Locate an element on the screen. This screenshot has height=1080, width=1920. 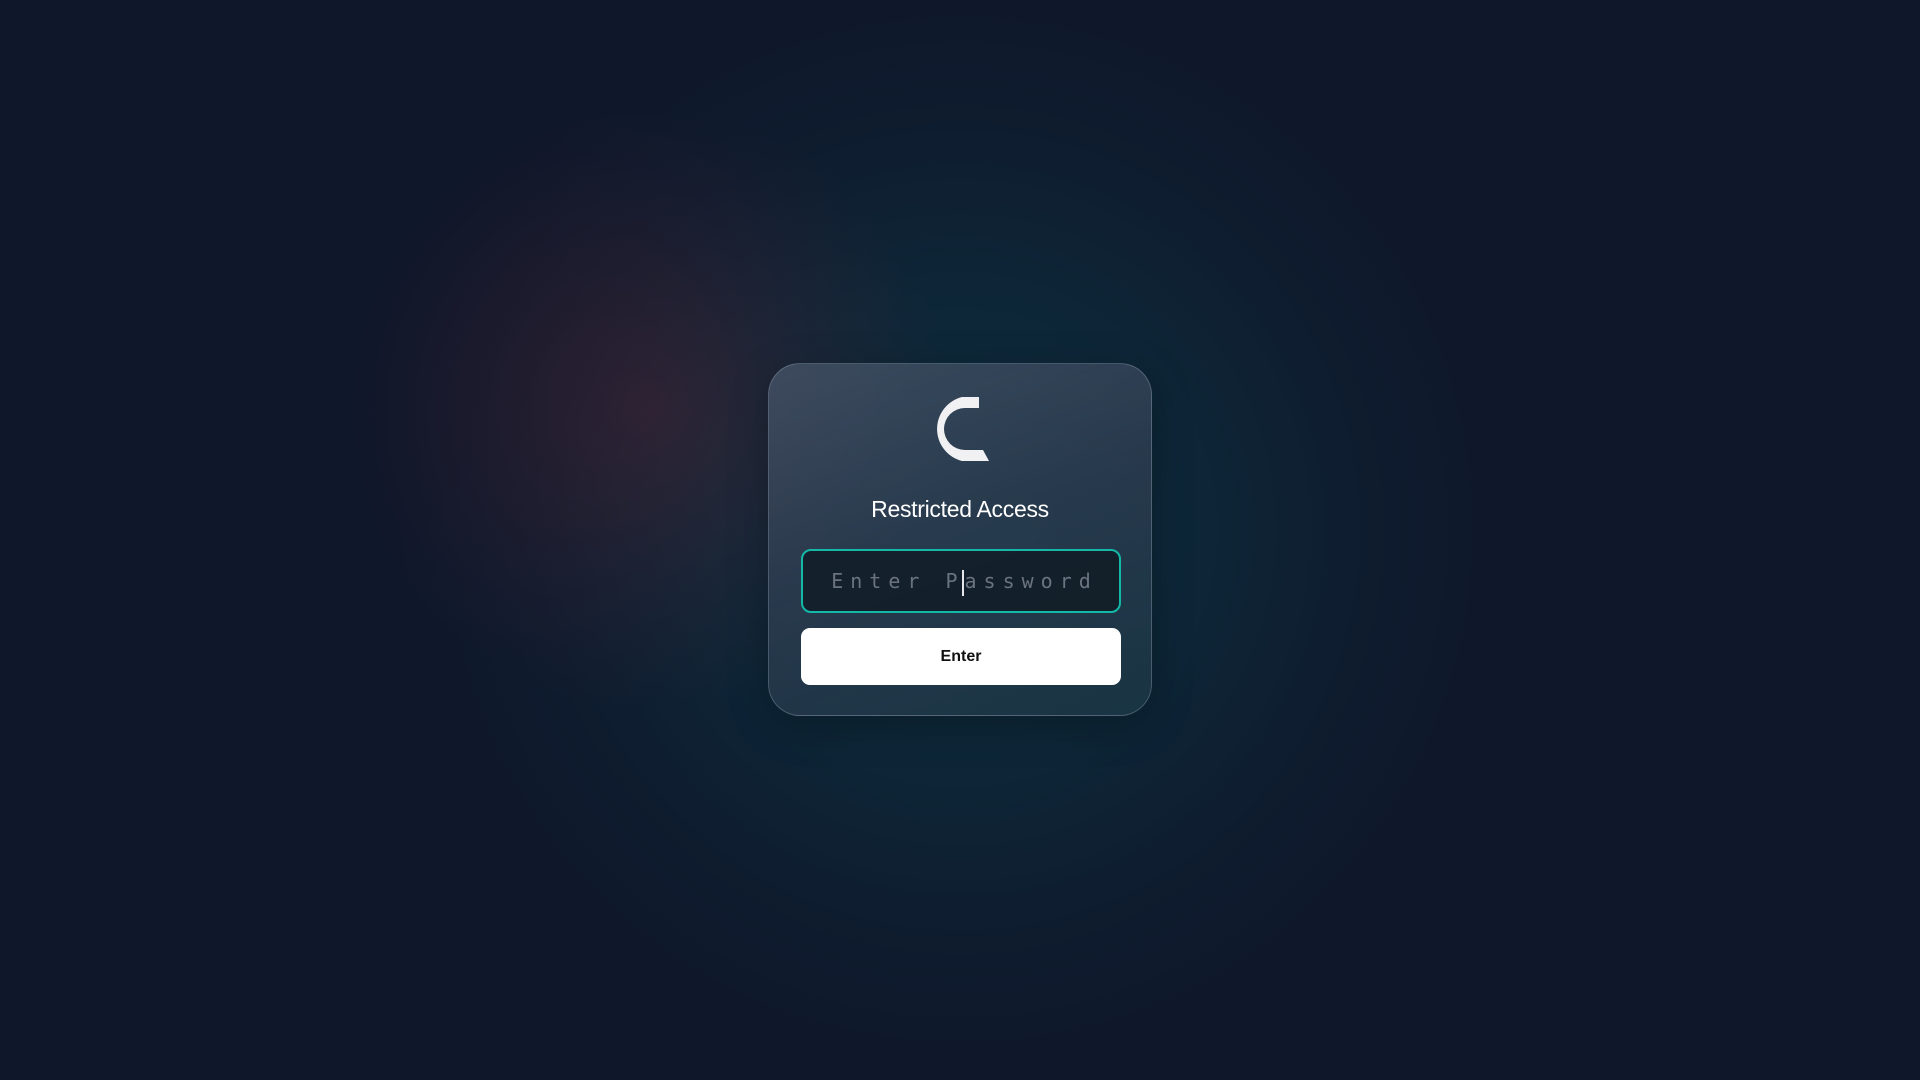
text-caret is located at coordinates (963, 583).